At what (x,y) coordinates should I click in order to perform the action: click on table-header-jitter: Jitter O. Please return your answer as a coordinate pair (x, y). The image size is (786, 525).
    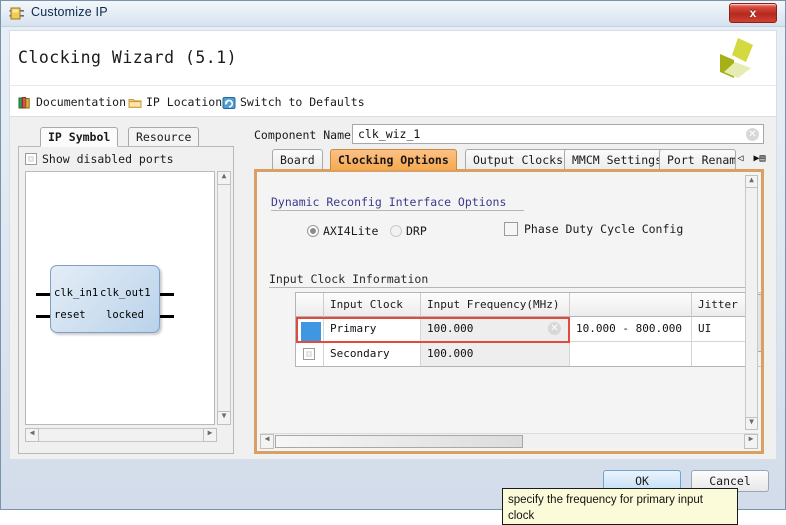
    Looking at the image, I should click on (720, 305).